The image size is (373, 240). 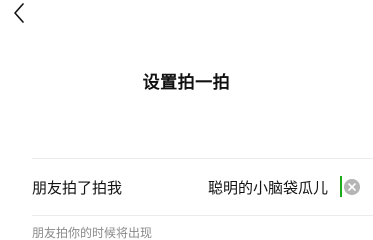 What do you see at coordinates (186, 83) in the screenshot?
I see `page-title: 设置拍一拍` at bounding box center [186, 83].